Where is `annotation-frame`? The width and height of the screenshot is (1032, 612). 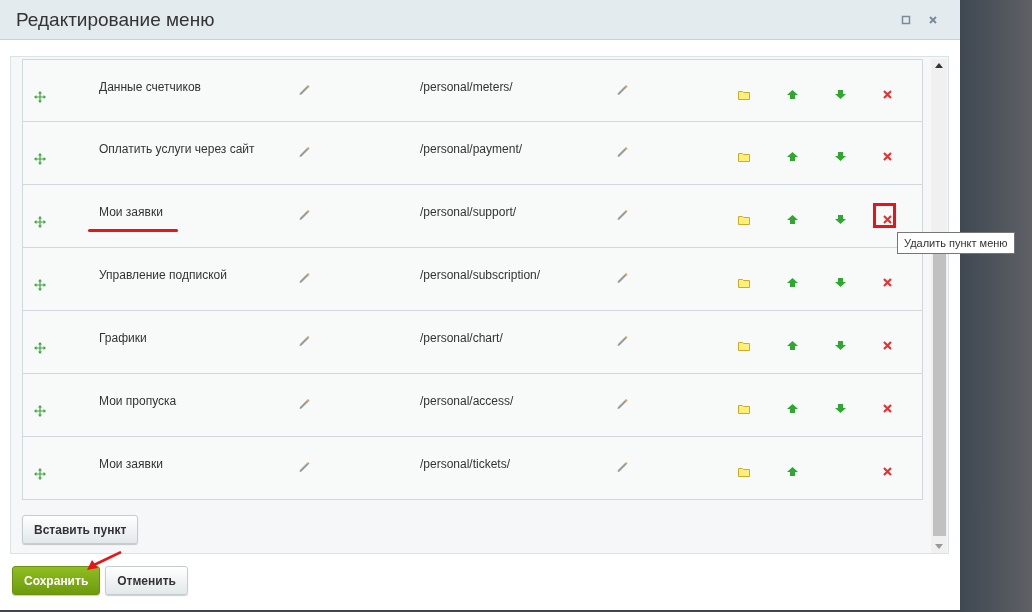 annotation-frame is located at coordinates (884, 215).